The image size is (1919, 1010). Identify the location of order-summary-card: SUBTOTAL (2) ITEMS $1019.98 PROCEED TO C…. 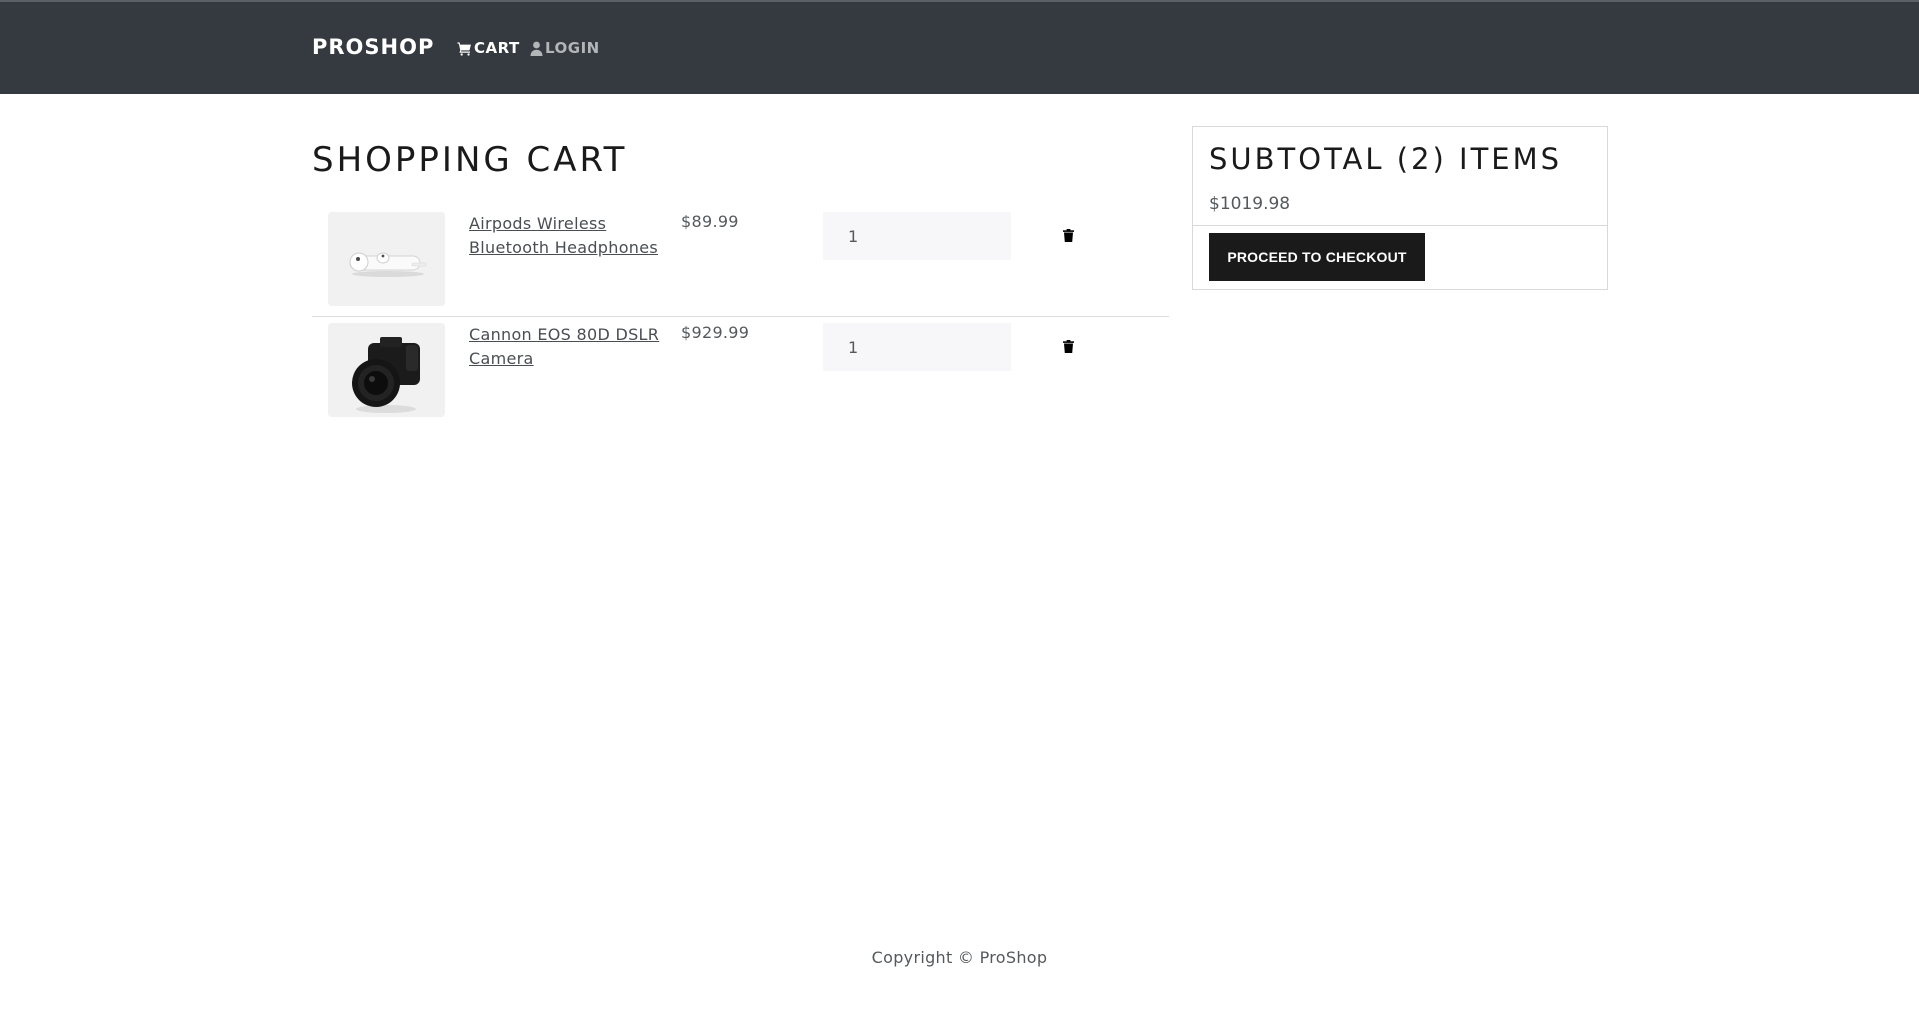
(1400, 208).